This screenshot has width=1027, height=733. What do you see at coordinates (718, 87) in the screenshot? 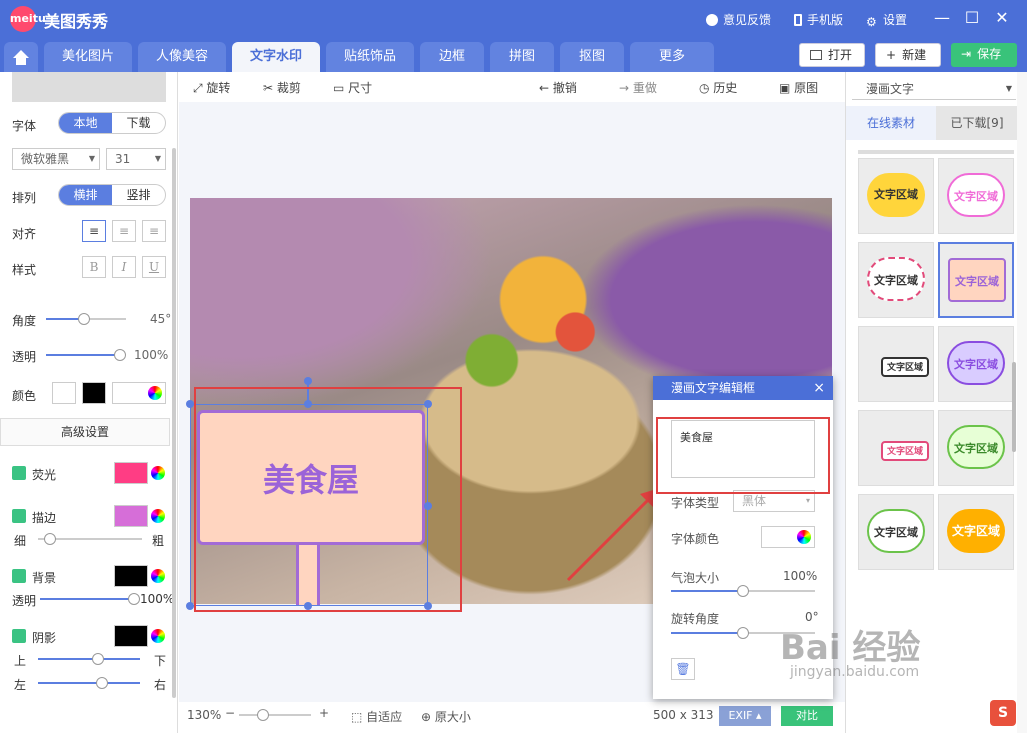
I see `history-button: ◷ 历史` at bounding box center [718, 87].